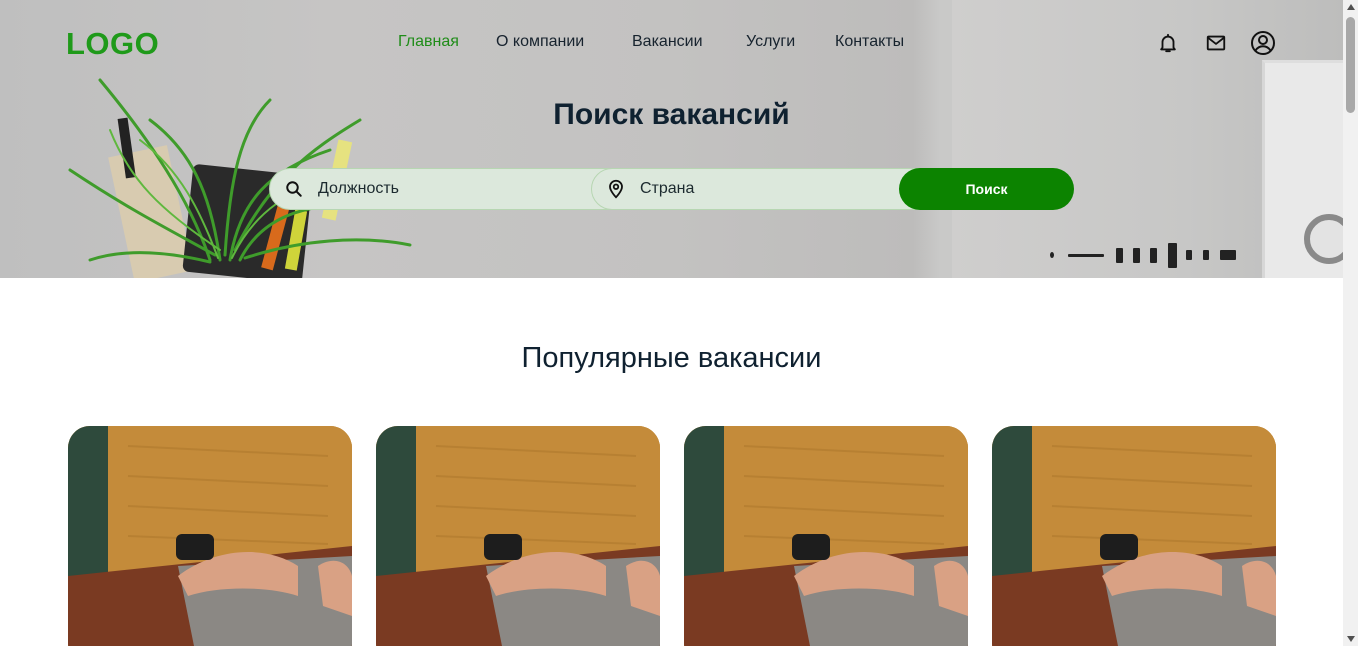  I want to click on nav-item-about: О компании, so click(540, 42).